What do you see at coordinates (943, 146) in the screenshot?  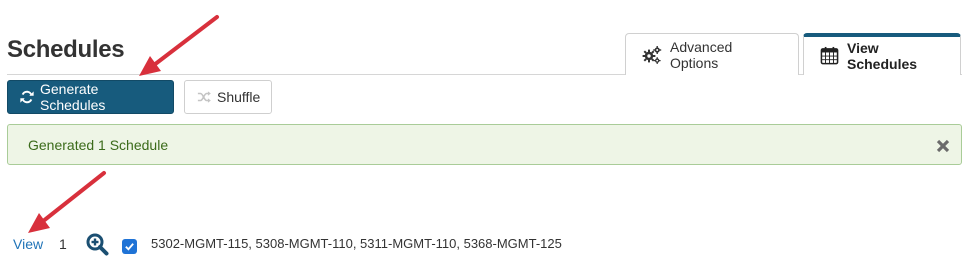 I see `close-icon` at bounding box center [943, 146].